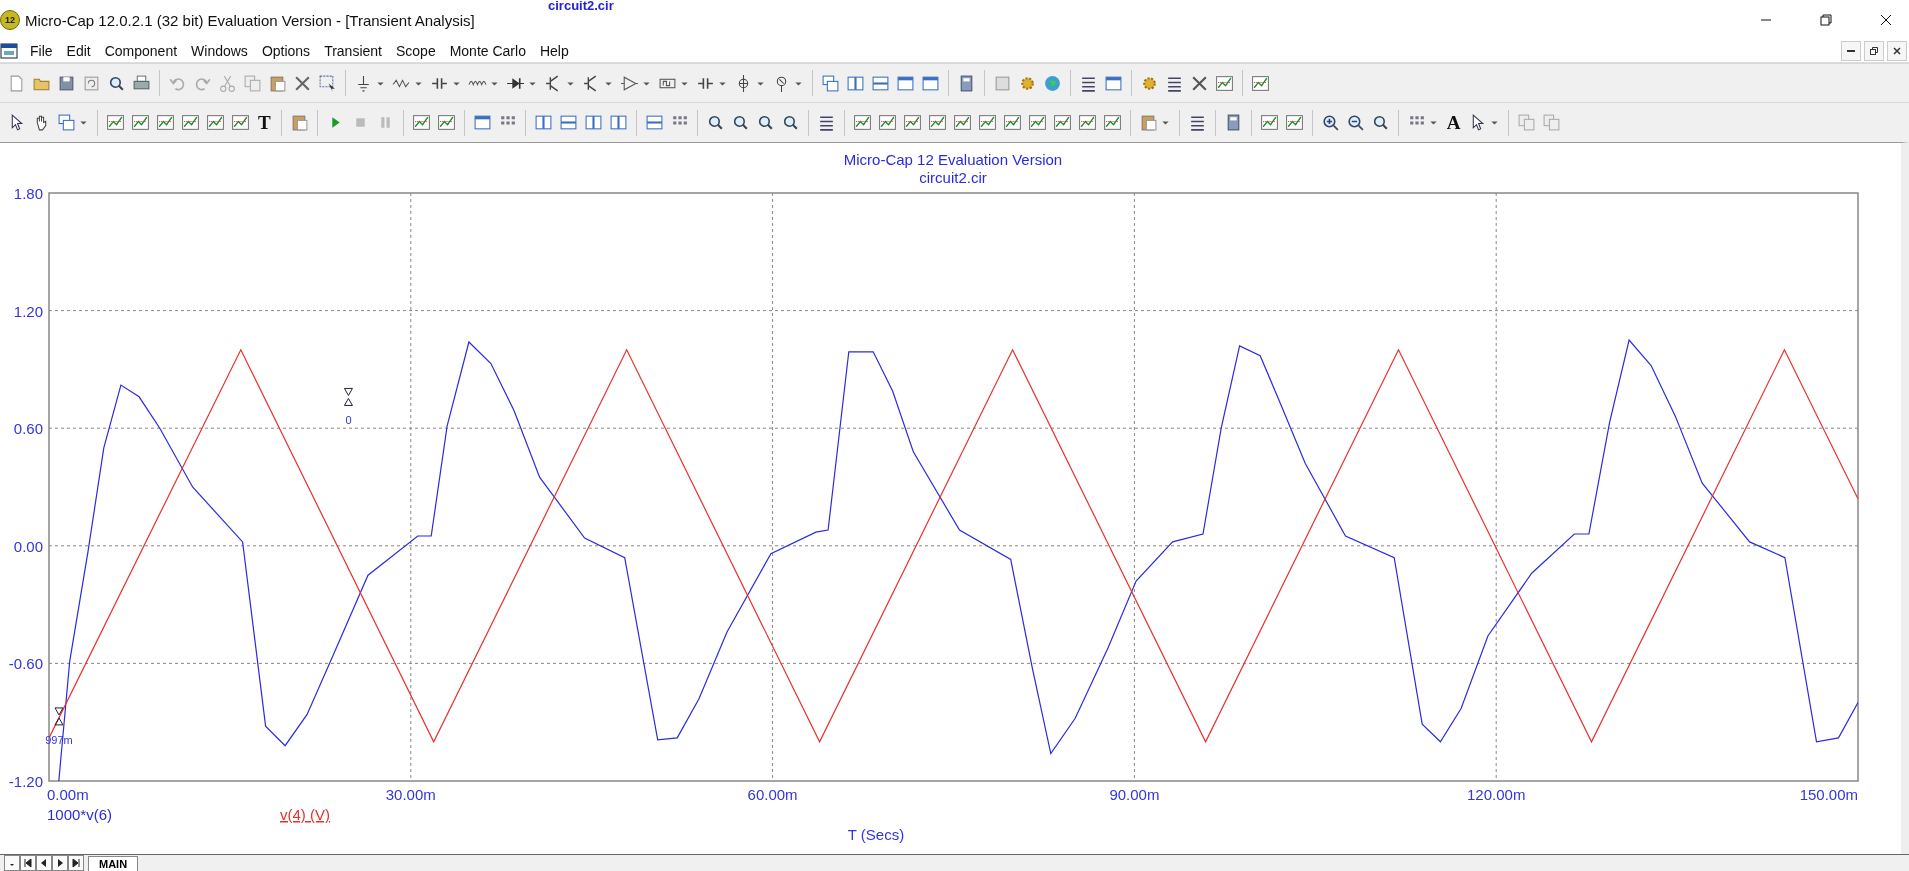  What do you see at coordinates (1052, 83) in the screenshot?
I see `globe-icon` at bounding box center [1052, 83].